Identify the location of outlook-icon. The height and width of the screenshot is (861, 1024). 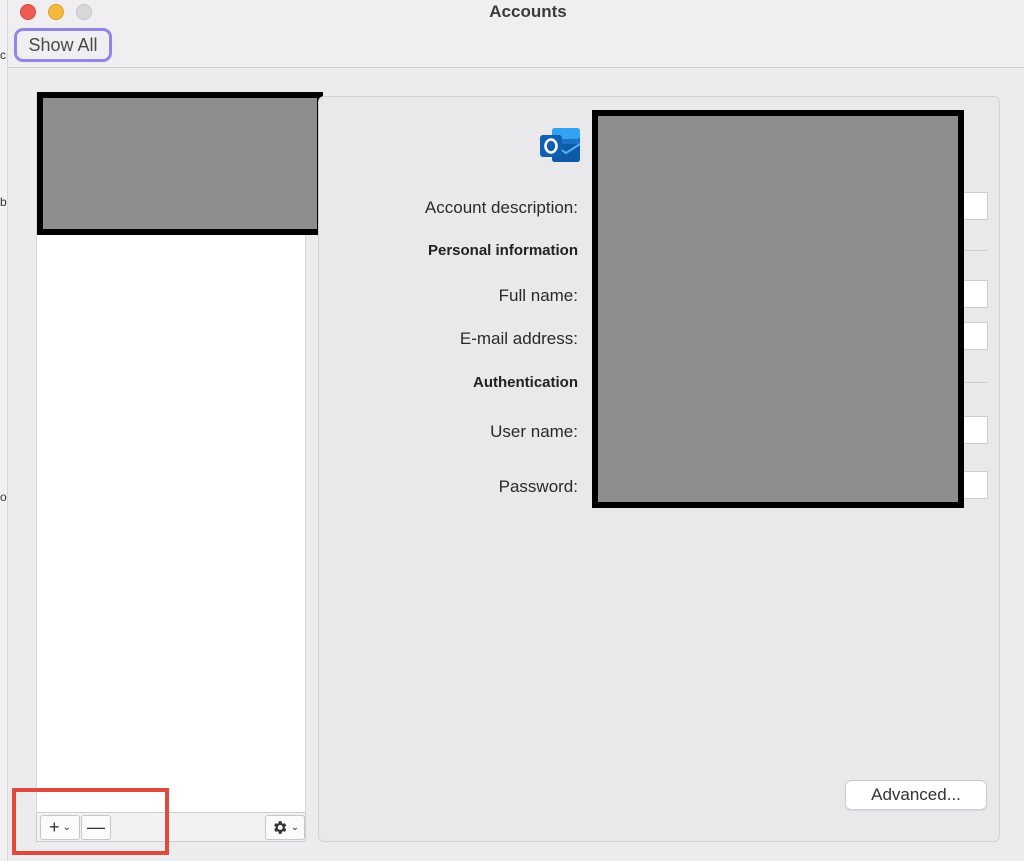
(560, 145).